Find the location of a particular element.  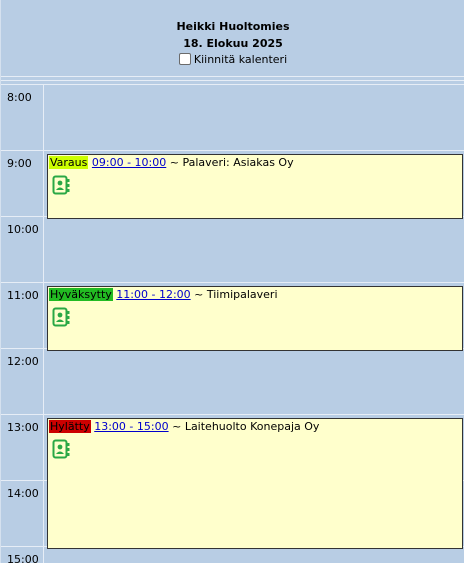

hour-label-11: 11:00 is located at coordinates (23, 295).